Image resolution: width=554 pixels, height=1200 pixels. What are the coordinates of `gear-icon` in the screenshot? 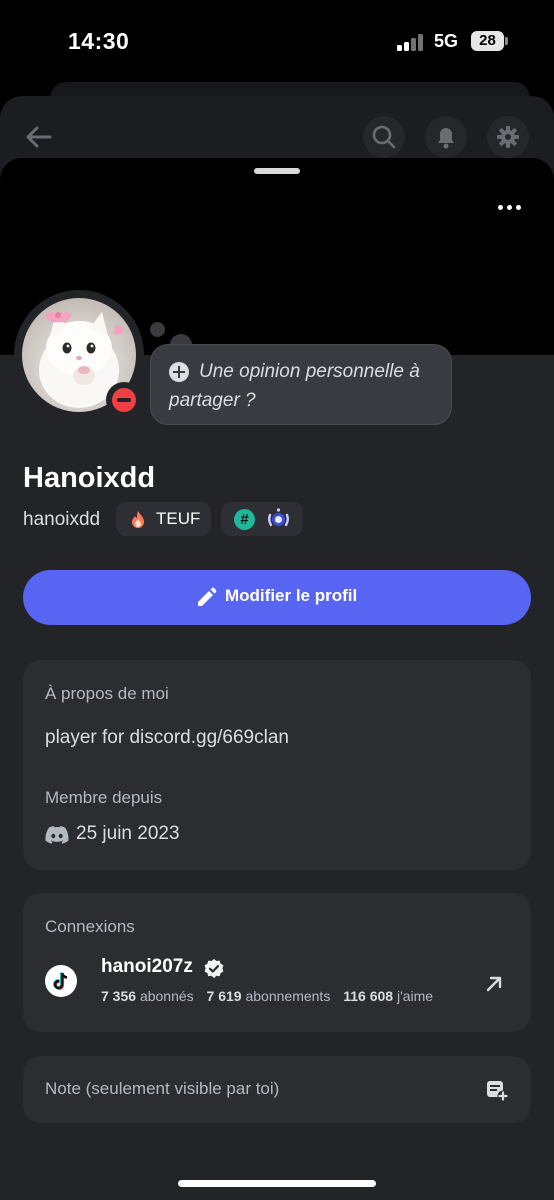 It's located at (508, 137).